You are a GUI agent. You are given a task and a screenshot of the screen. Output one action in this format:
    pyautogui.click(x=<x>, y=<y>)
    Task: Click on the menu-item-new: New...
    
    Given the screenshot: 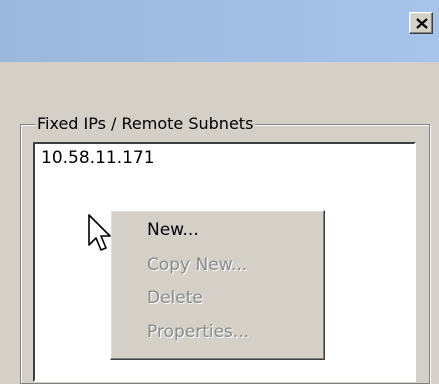 What is the action you would take?
    pyautogui.click(x=173, y=230)
    